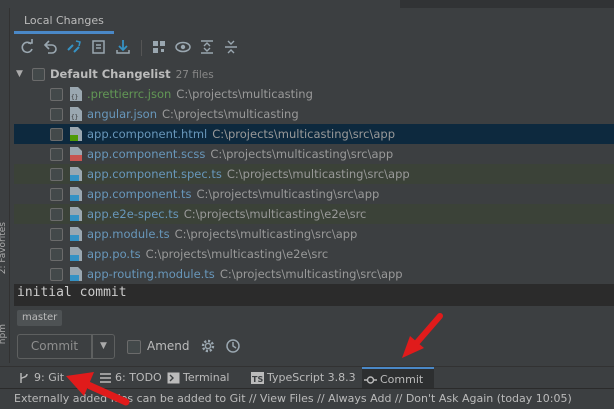 Image resolution: width=614 pixels, height=409 pixels. I want to click on amend-label: Amend, so click(168, 346).